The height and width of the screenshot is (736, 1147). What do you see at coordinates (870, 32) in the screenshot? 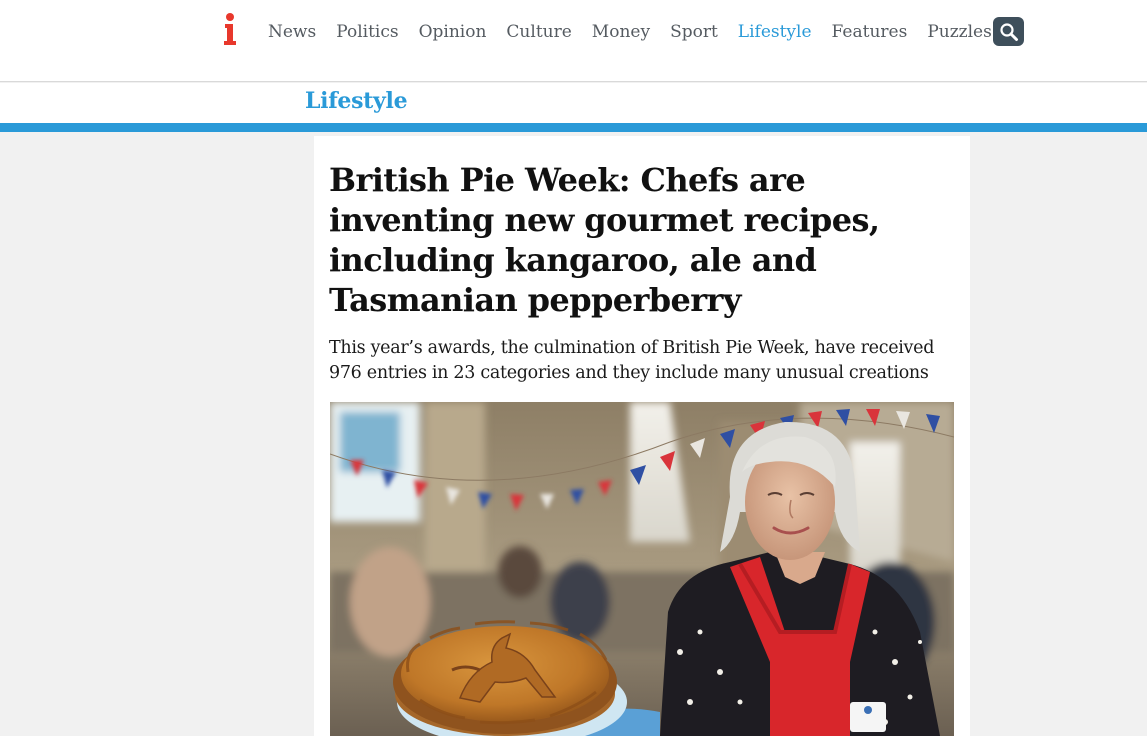
I see `nav-item-features: Features` at bounding box center [870, 32].